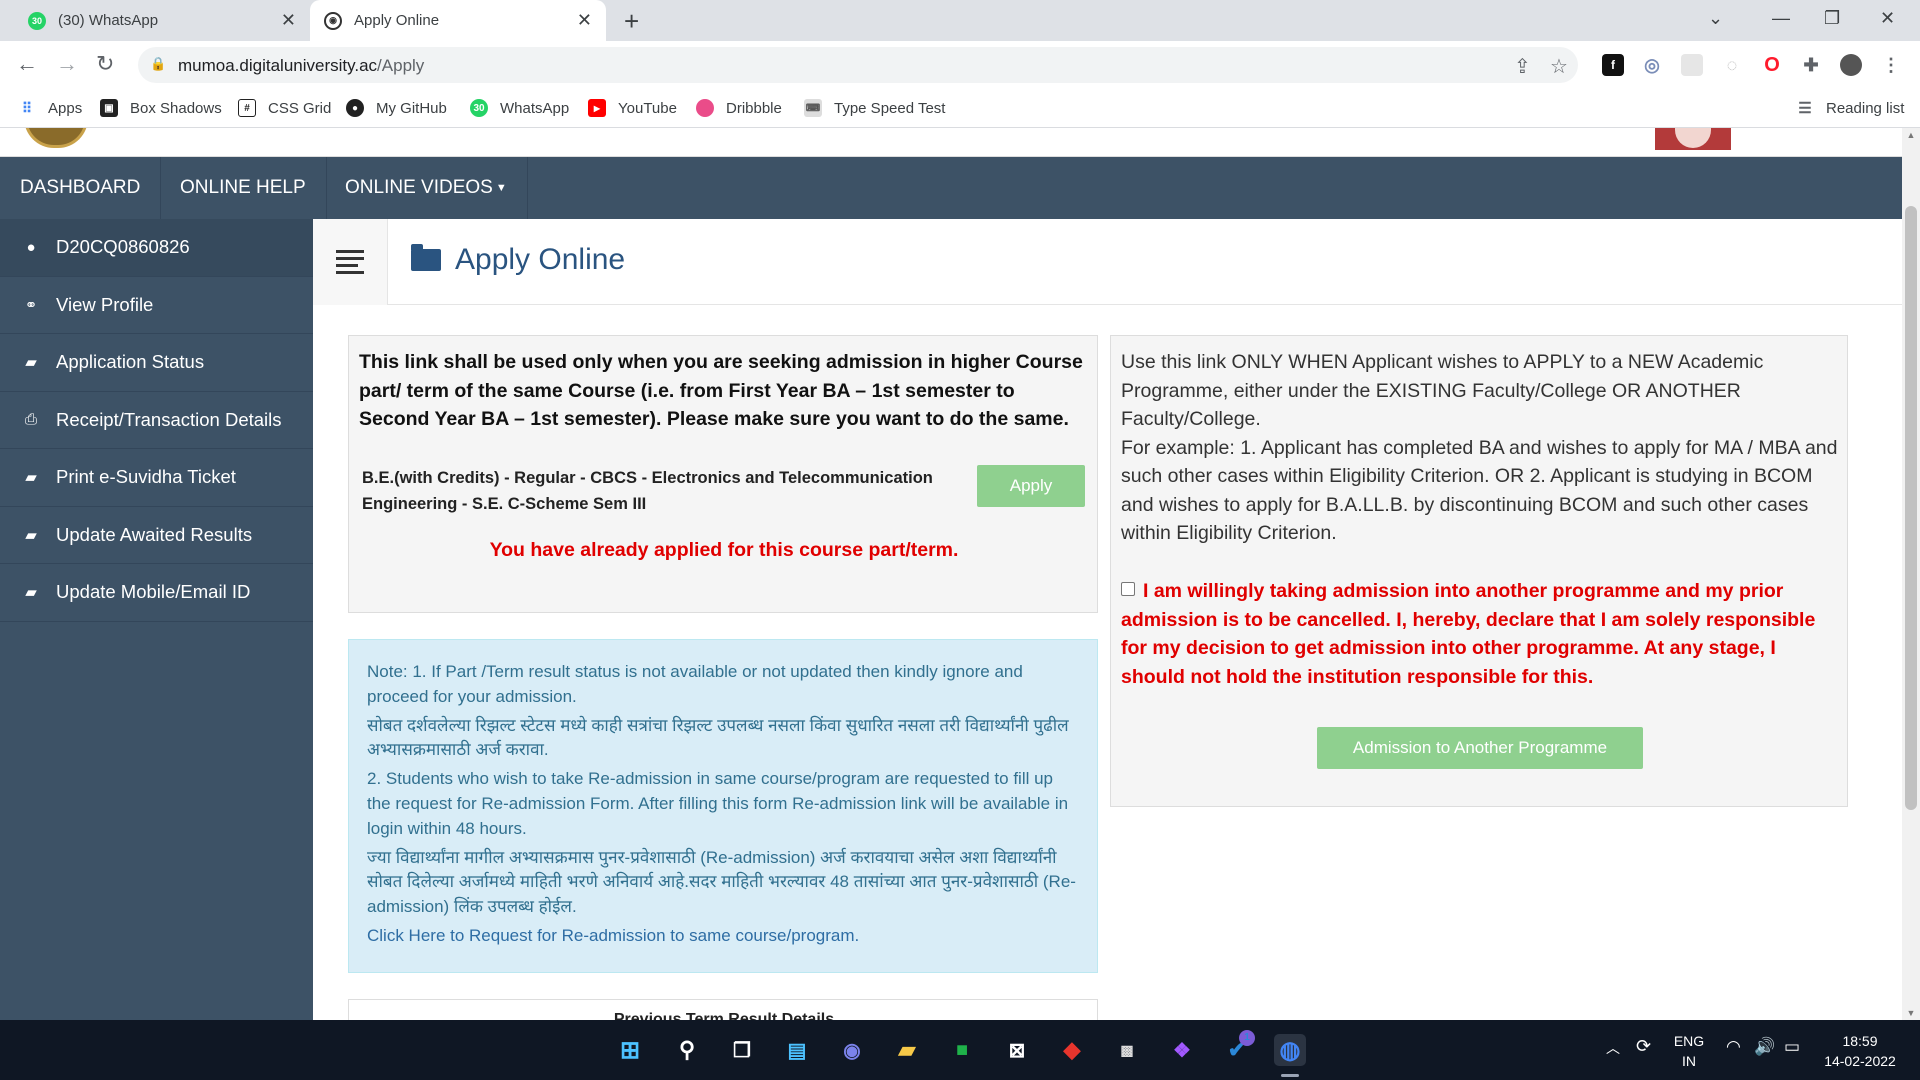 This screenshot has width=1920, height=1080. What do you see at coordinates (852, 1050) in the screenshot?
I see `chat-icon: ◉` at bounding box center [852, 1050].